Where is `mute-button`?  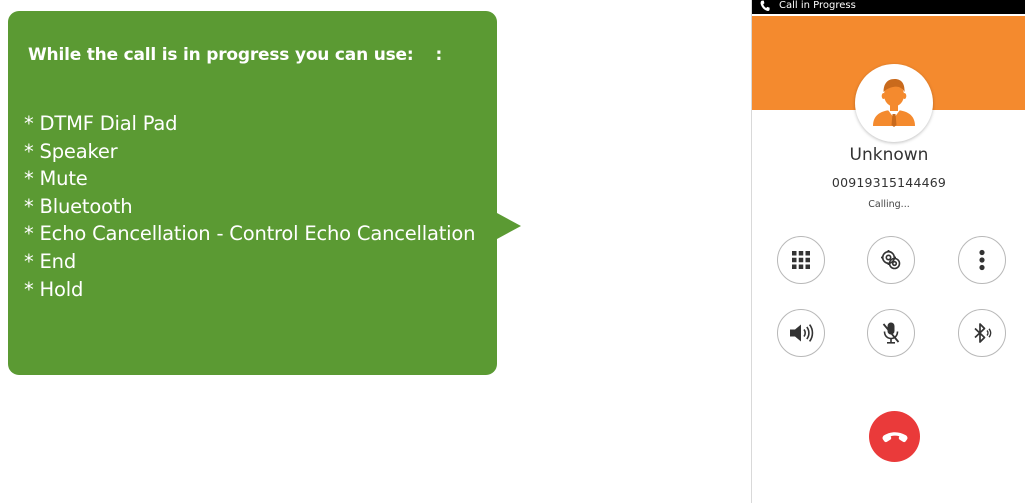
mute-button is located at coordinates (891, 333).